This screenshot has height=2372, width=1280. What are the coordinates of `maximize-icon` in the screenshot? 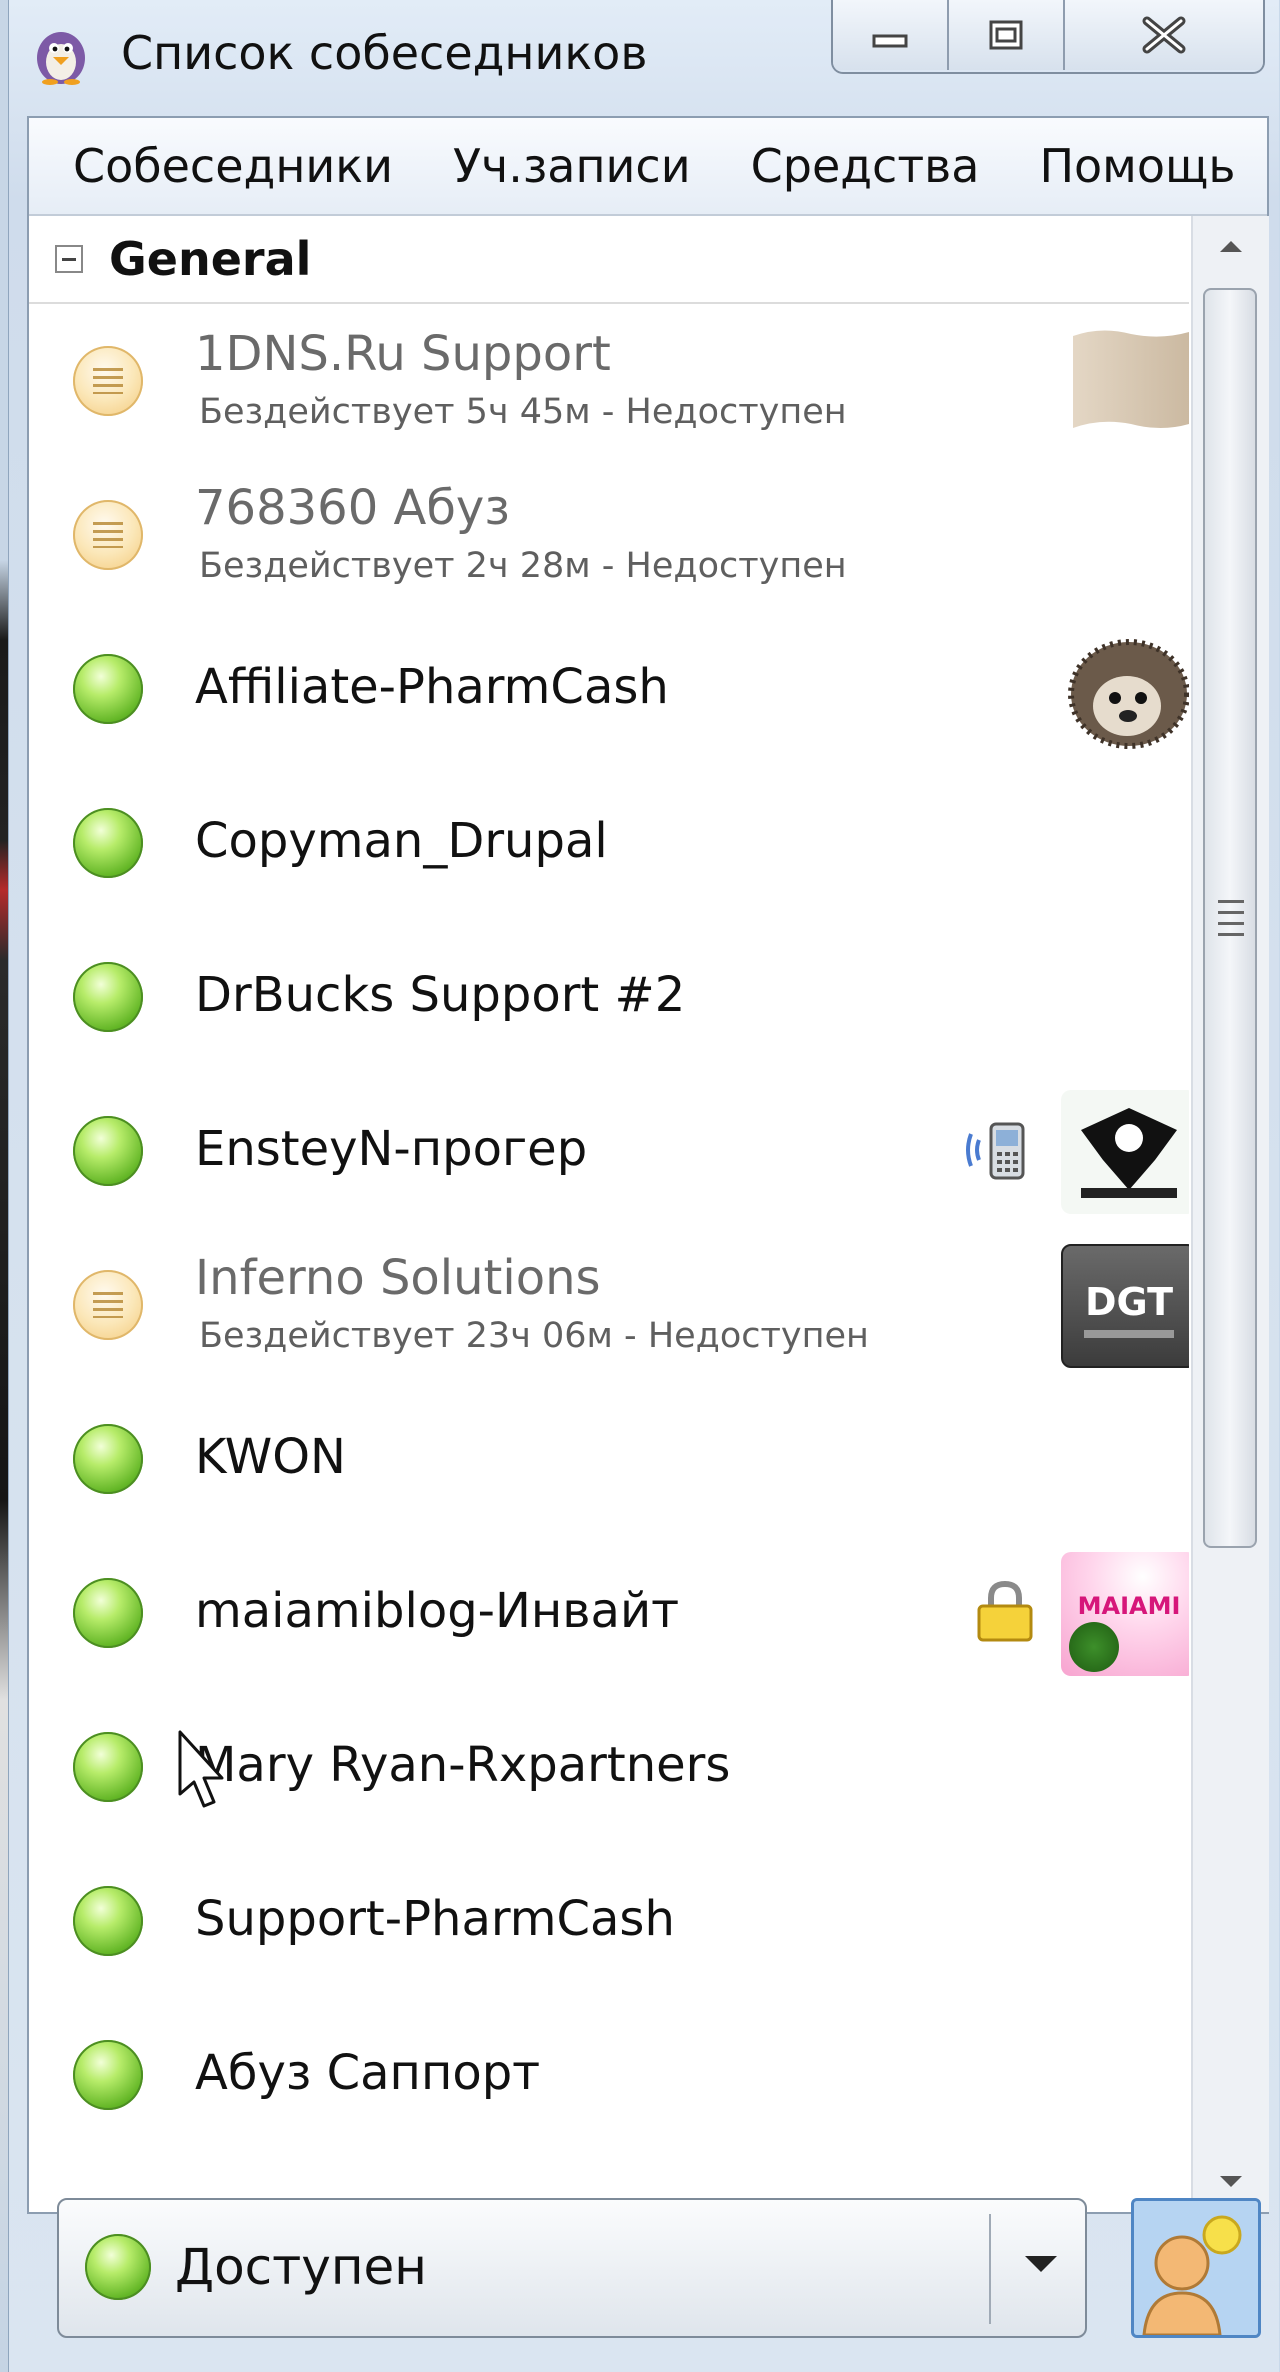 It's located at (1006, 35).